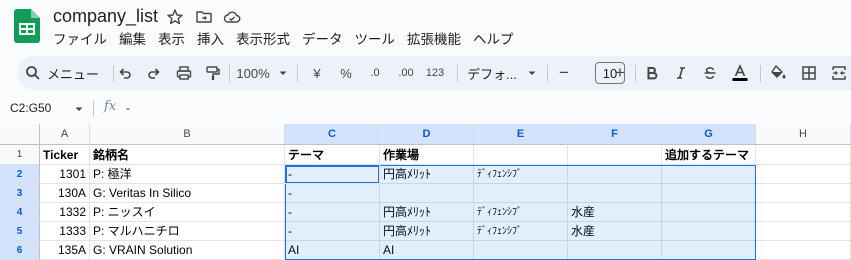  What do you see at coordinates (65, 155) in the screenshot?
I see `cell-a1: Ticker` at bounding box center [65, 155].